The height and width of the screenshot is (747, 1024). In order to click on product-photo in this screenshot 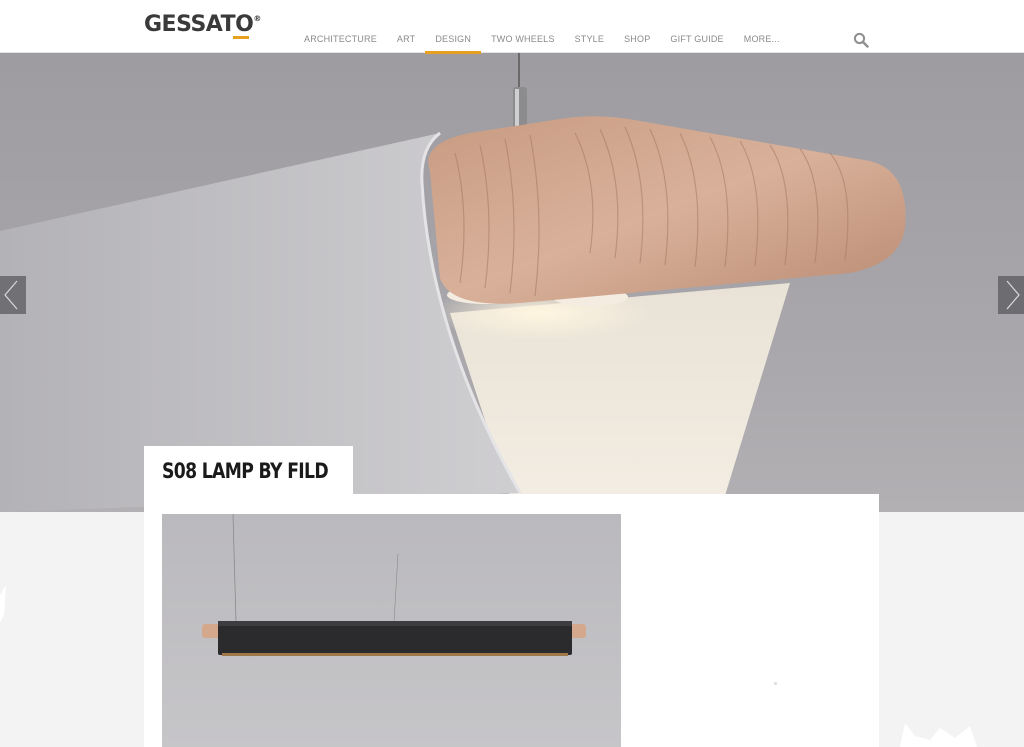, I will do `click(391, 630)`.